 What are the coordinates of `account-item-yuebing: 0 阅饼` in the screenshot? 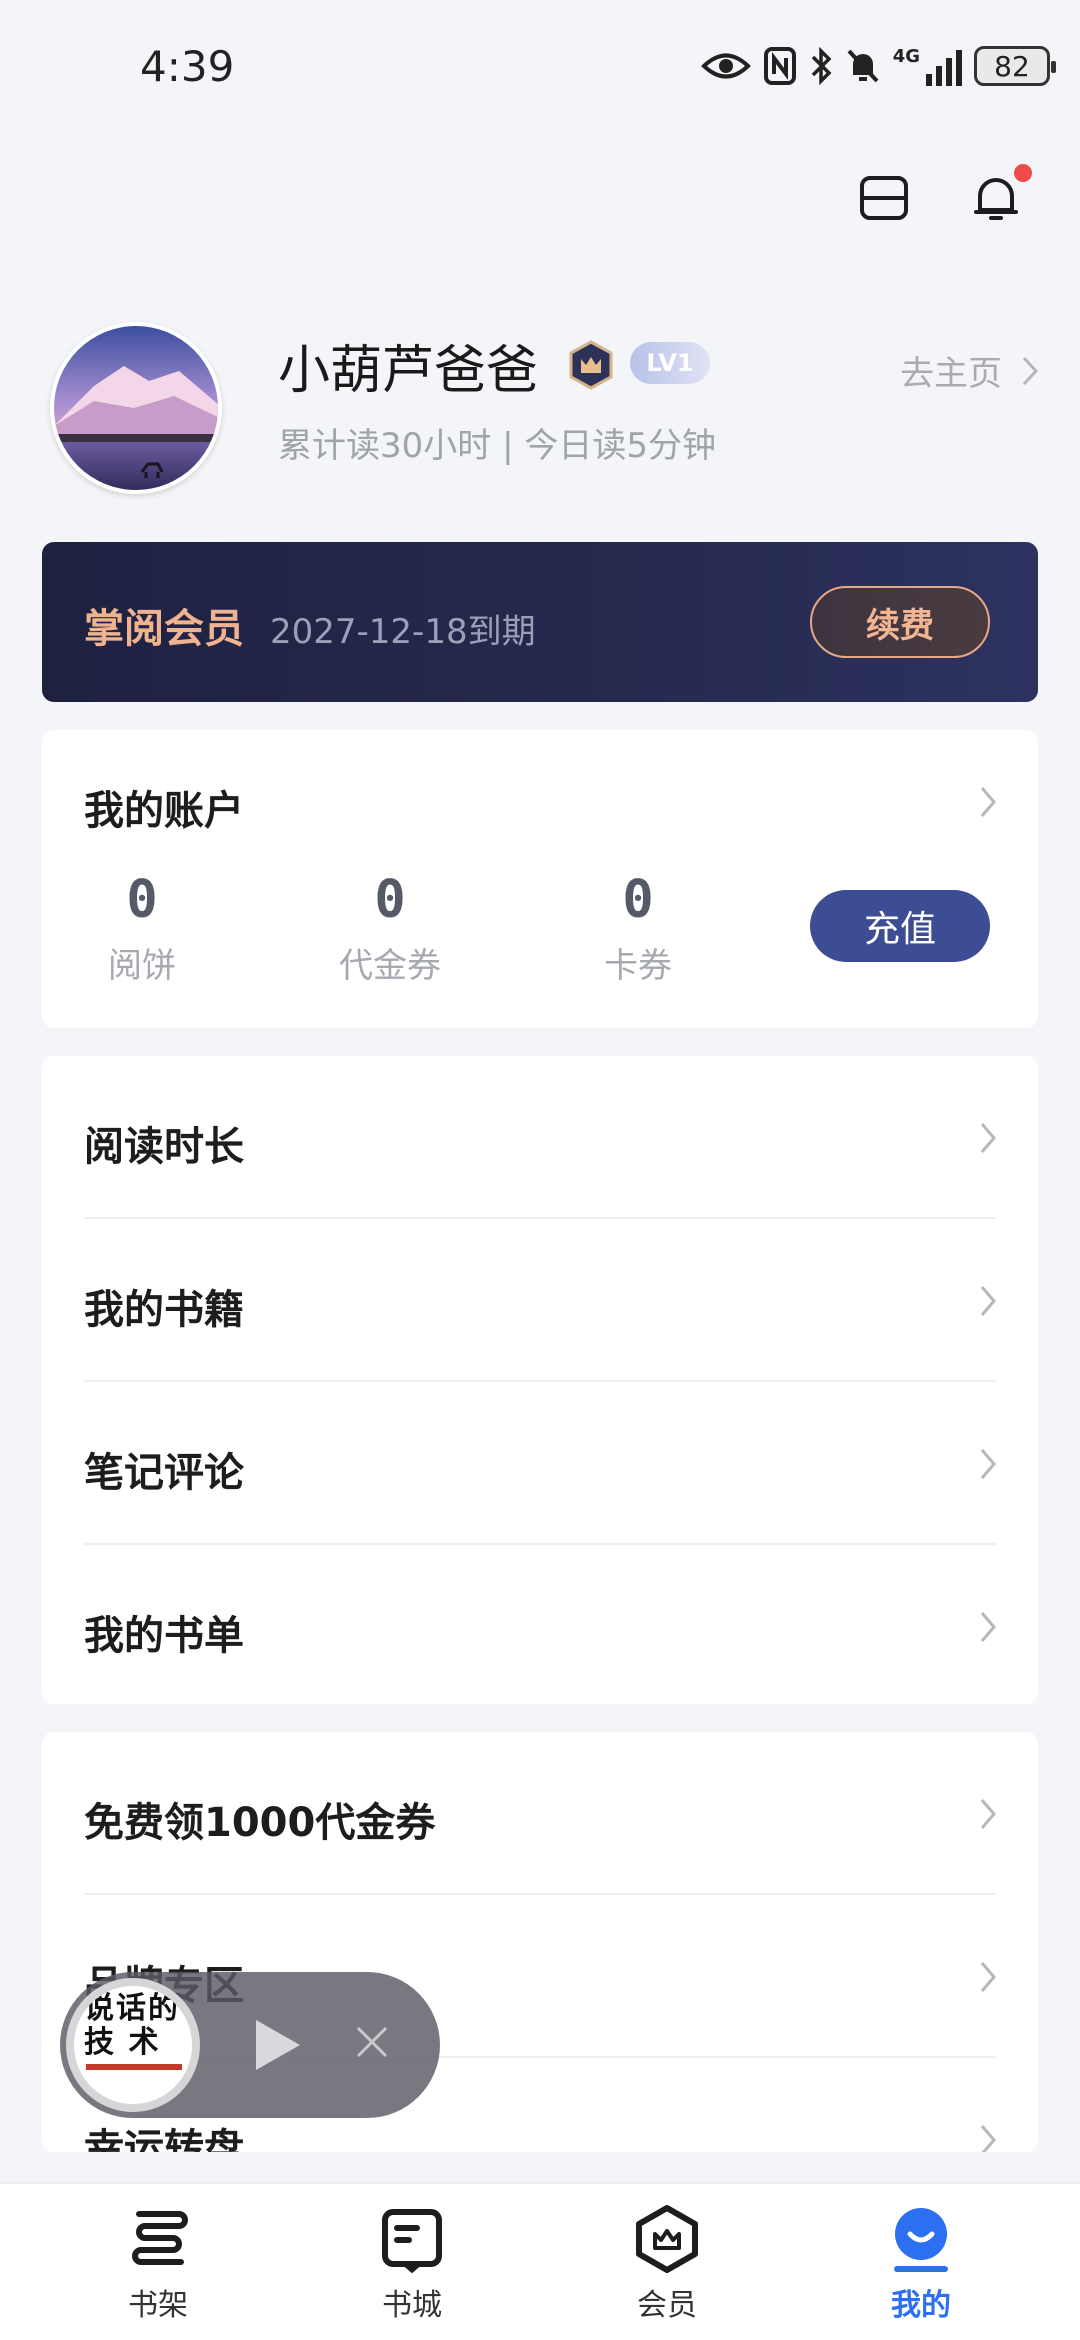 It's located at (142, 928).